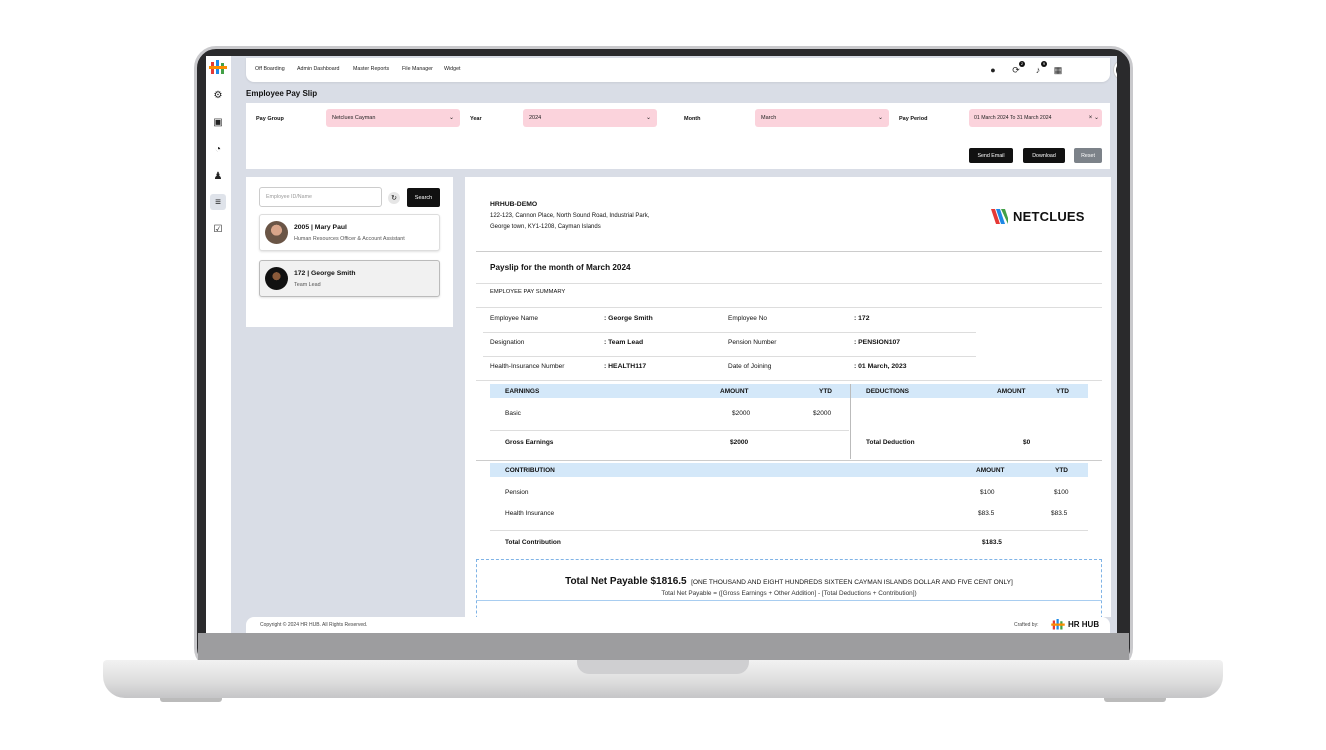  I want to click on earning-ytd: $2000, so click(822, 413).